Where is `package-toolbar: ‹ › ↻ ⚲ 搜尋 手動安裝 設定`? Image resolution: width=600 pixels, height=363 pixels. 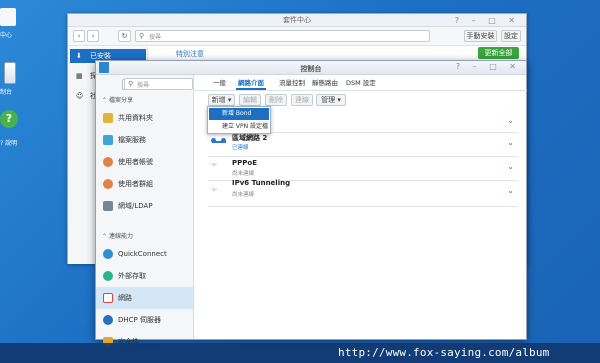
package-toolbar: ‹ › ↻ ⚲ 搜尋 手動安裝 設定 is located at coordinates (297, 36).